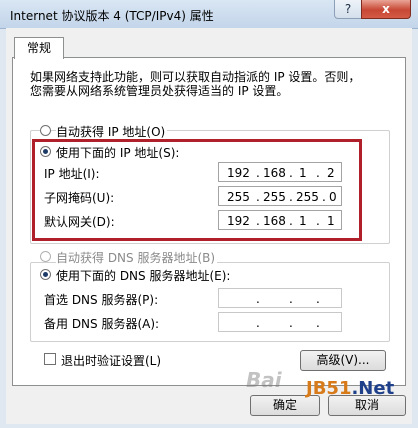  I want to click on auto-dns-label: 自动获得 DNS 服务器地址(B), so click(137, 257).